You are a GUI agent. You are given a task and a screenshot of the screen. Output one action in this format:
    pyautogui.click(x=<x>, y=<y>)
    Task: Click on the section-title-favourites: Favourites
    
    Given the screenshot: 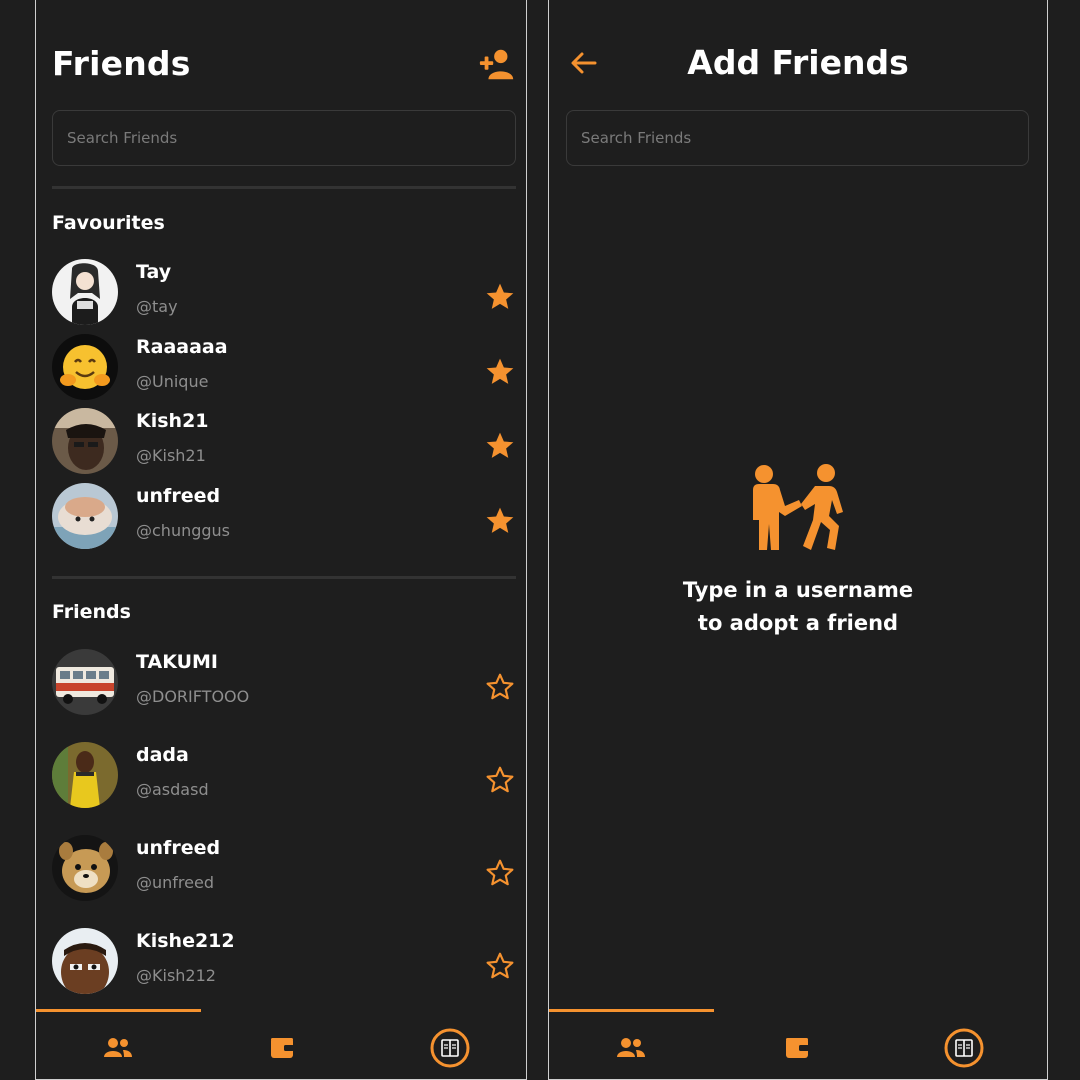 What is the action you would take?
    pyautogui.click(x=108, y=223)
    